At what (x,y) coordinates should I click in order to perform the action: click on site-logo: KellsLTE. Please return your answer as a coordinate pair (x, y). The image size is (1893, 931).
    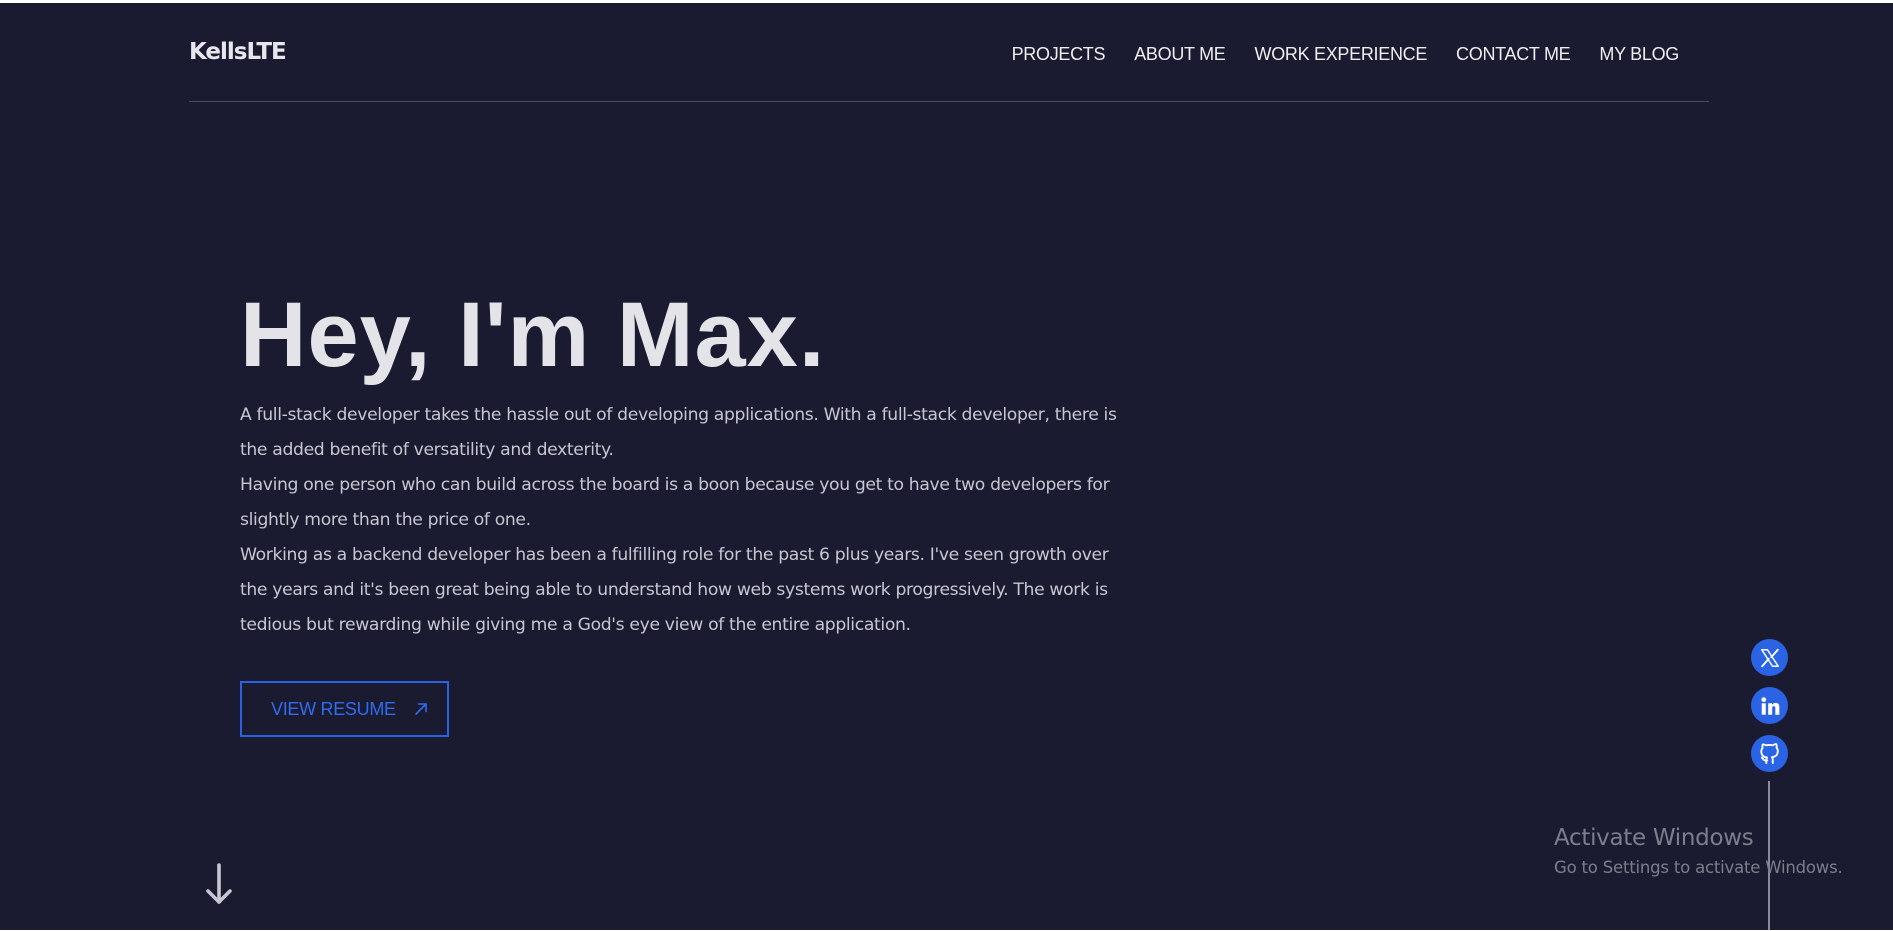
    Looking at the image, I should click on (238, 52).